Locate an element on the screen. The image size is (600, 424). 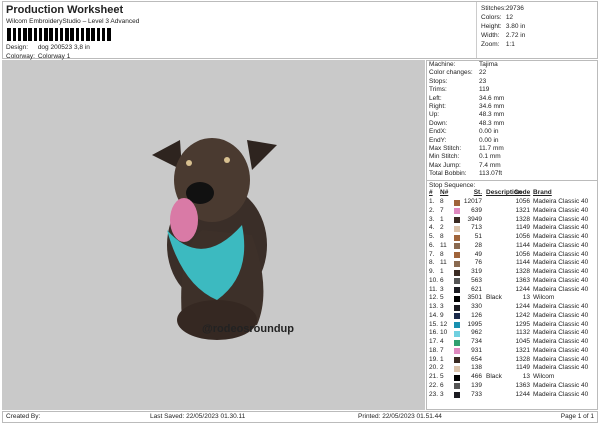
summary-item: Height: 3.80 in is located at coordinates (540, 26).